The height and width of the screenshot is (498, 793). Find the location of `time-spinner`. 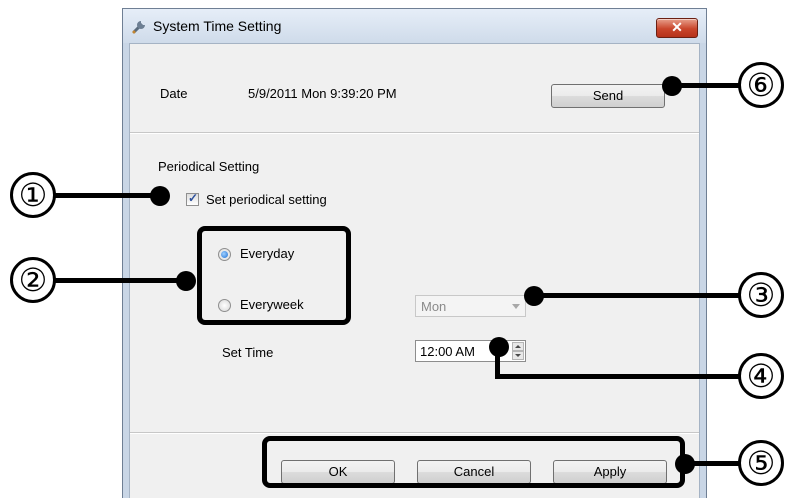

time-spinner is located at coordinates (518, 351).